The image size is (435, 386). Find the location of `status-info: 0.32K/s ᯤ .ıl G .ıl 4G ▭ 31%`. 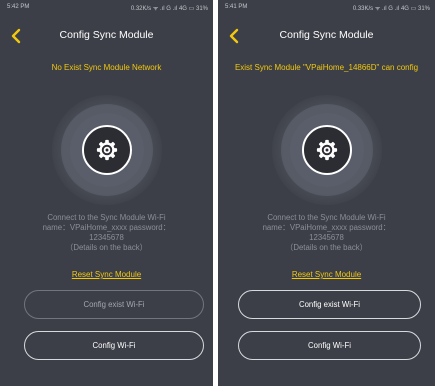

status-info: 0.32K/s ᯤ .ıl G .ıl 4G ▭ 31% is located at coordinates (169, 9).